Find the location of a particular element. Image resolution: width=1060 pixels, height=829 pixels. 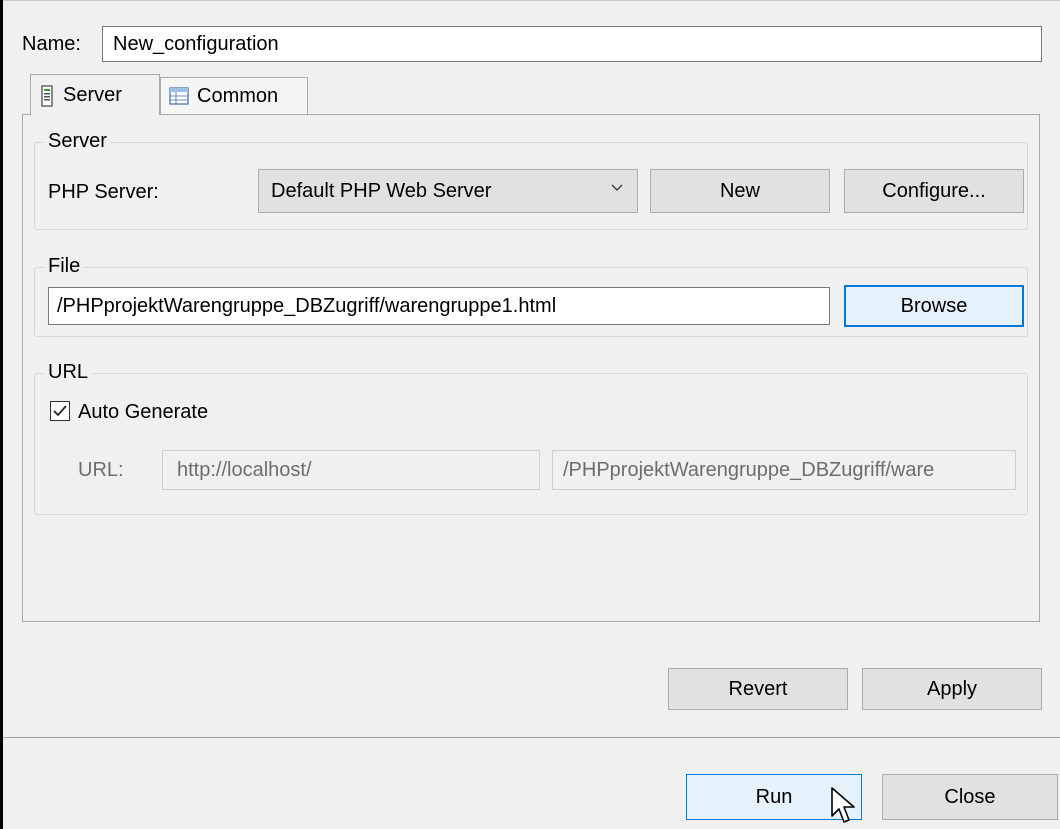

tab-server: Server is located at coordinates (95, 94).